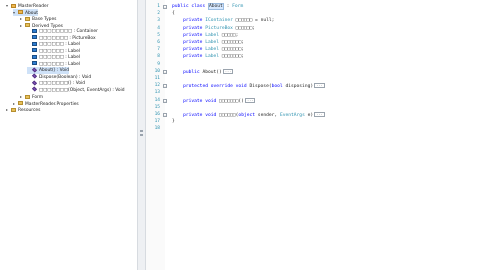  What do you see at coordinates (173, 122) in the screenshot?
I see `code-text: }` at bounding box center [173, 122].